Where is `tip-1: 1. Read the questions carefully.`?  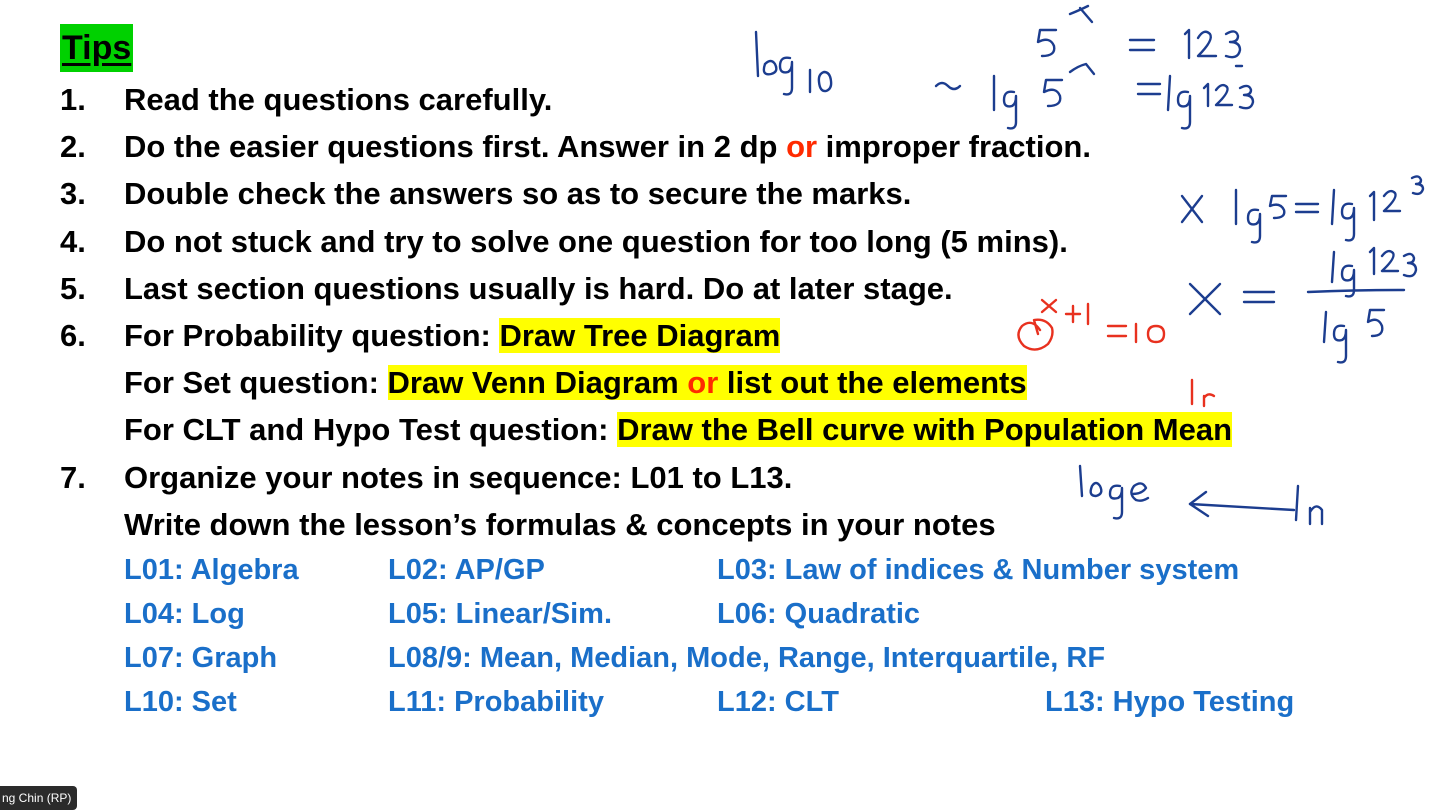
tip-1: 1. Read the questions carefully. is located at coordinates (306, 100).